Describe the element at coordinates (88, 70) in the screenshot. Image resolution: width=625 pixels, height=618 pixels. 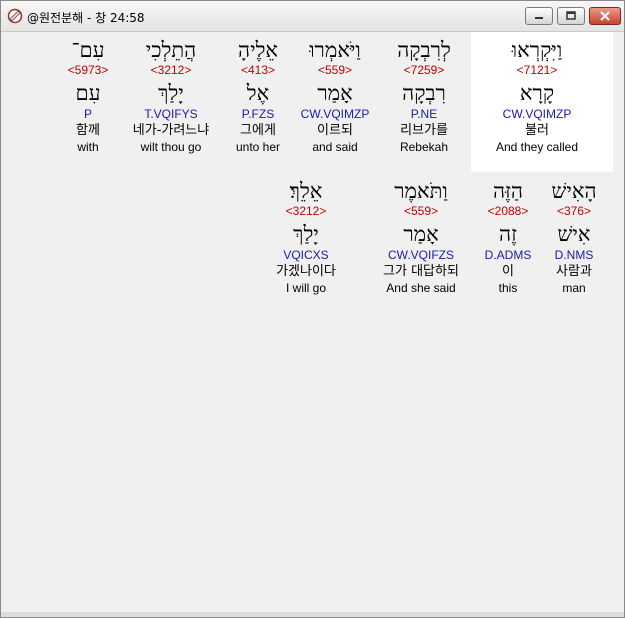
I see `strong-number: <5973>` at that location.